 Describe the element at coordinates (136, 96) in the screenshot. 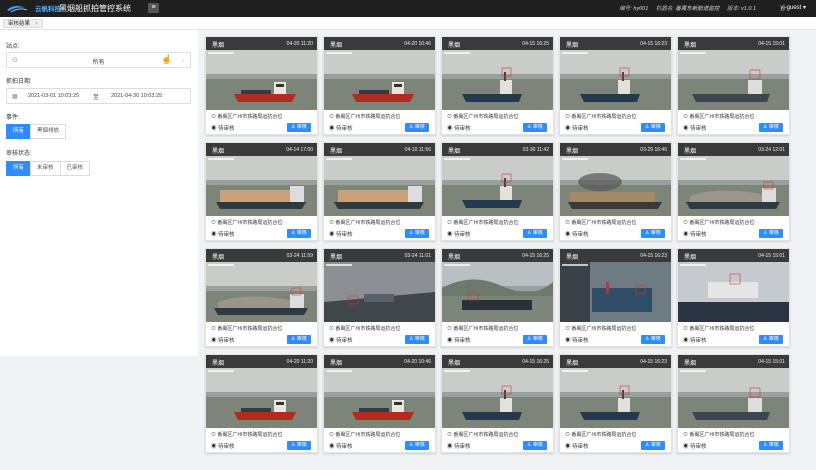

I see `date-end: 2021-04-30 10:03:25` at that location.